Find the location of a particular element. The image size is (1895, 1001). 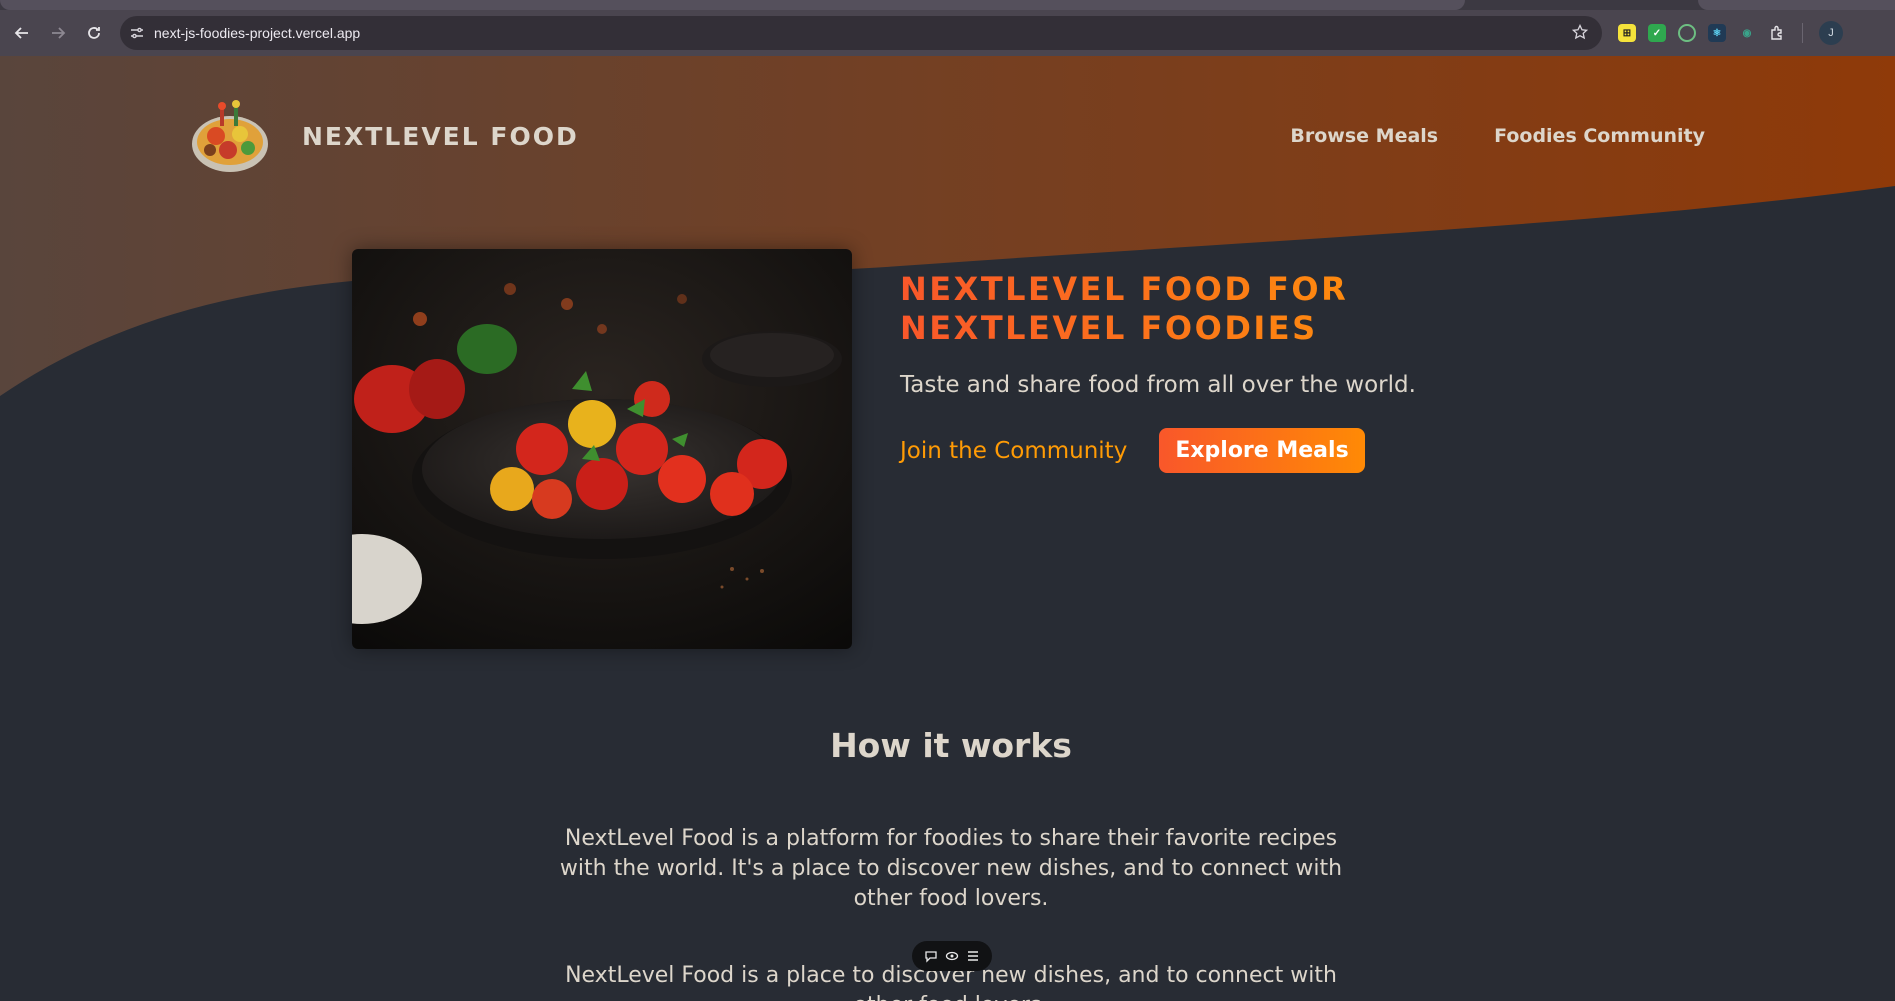

back-button is located at coordinates (22, 33).